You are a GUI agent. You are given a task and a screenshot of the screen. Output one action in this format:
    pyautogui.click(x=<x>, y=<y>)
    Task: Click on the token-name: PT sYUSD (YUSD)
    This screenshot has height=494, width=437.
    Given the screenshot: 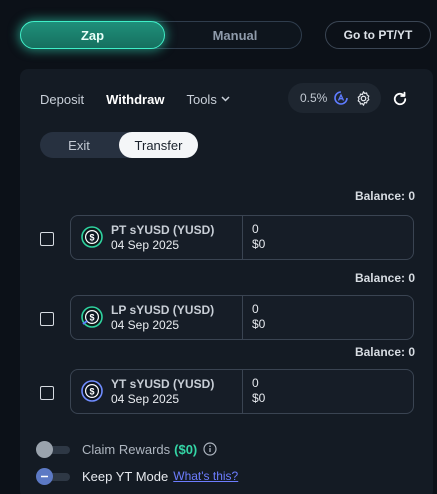 What is the action you would take?
    pyautogui.click(x=163, y=230)
    